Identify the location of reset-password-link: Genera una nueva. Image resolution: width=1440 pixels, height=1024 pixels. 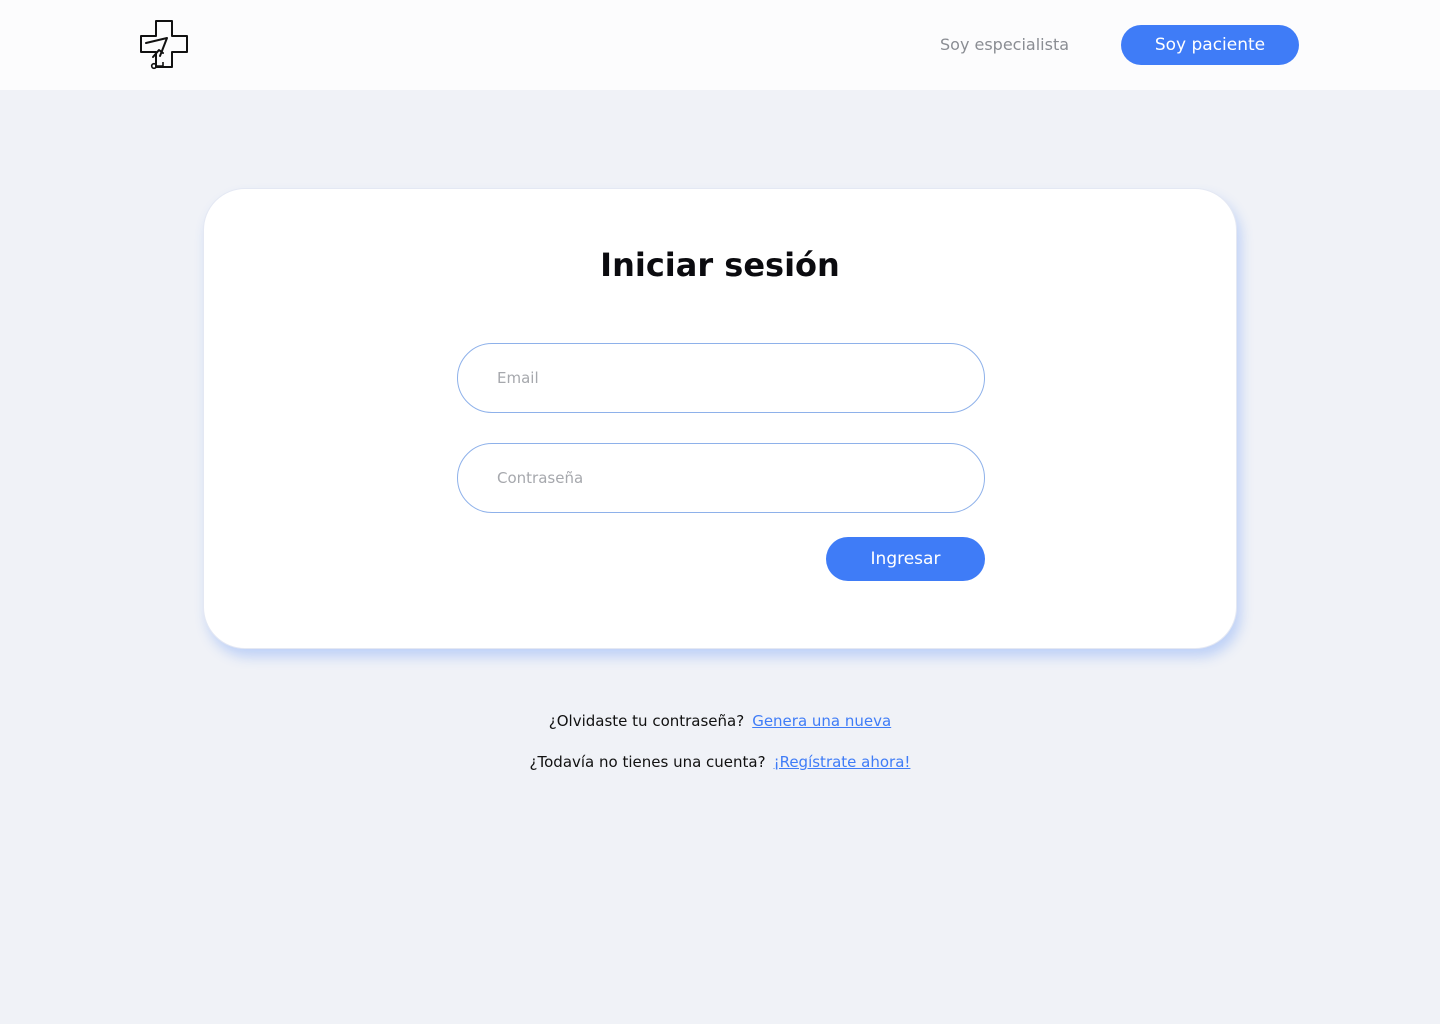
(821, 721).